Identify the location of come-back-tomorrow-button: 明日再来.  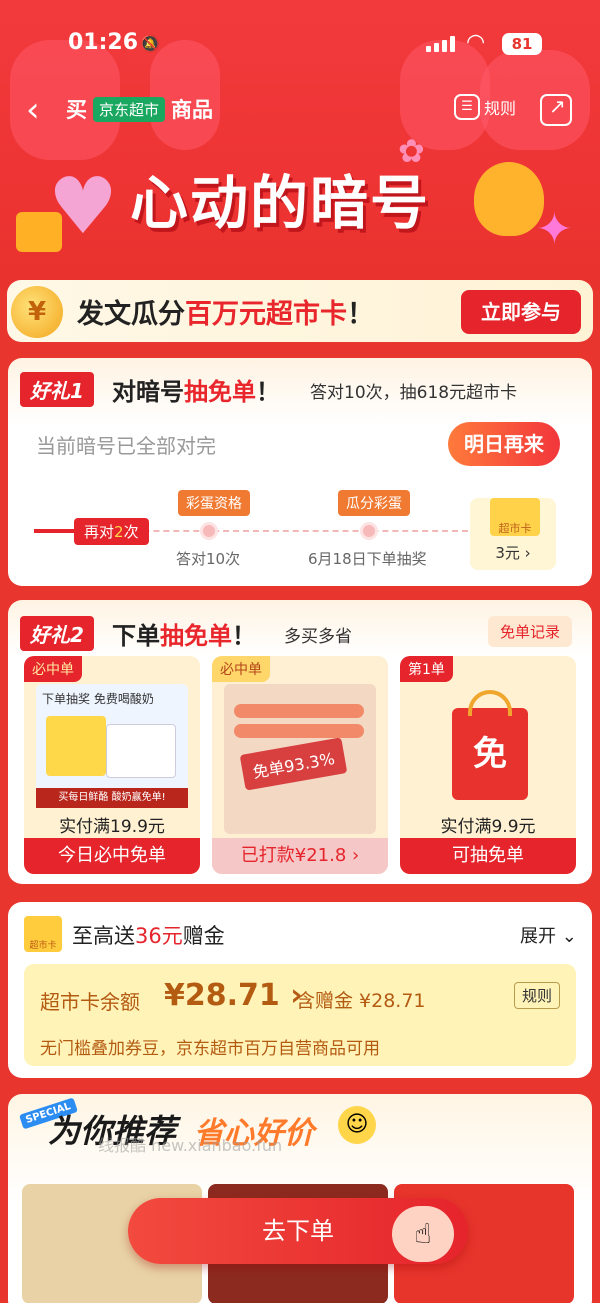
(504, 444).